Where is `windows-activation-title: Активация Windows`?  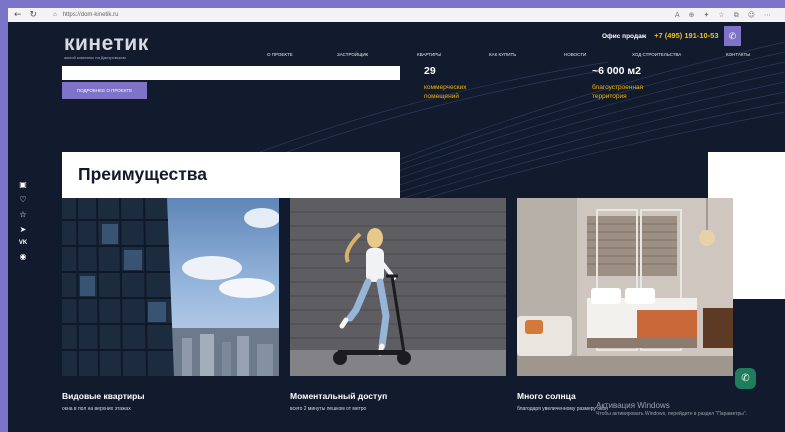
windows-activation-title: Активация Windows is located at coordinates (633, 405).